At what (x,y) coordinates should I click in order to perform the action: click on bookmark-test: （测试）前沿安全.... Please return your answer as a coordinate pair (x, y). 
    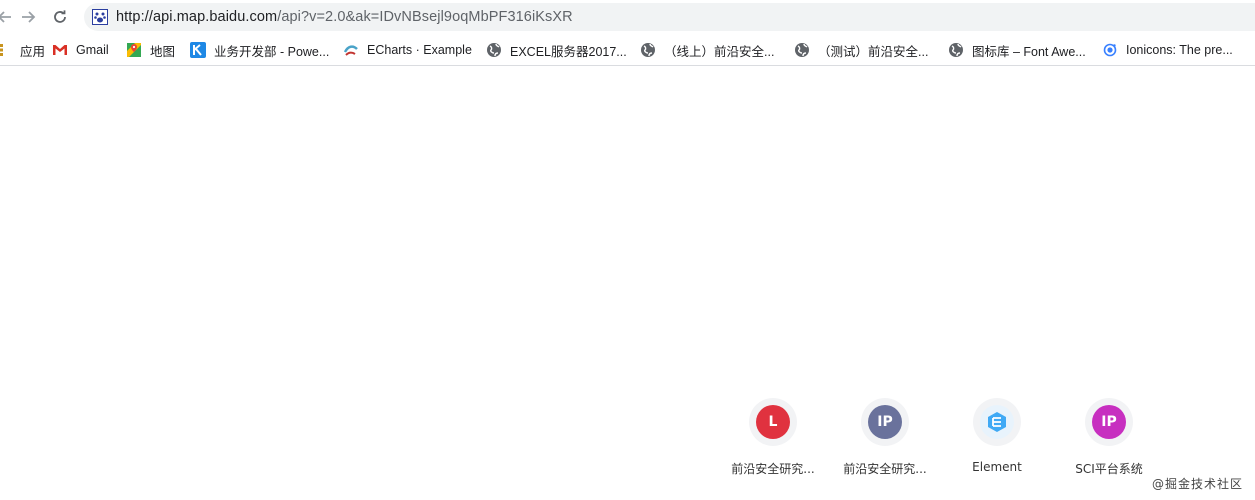
    Looking at the image, I should click on (861, 50).